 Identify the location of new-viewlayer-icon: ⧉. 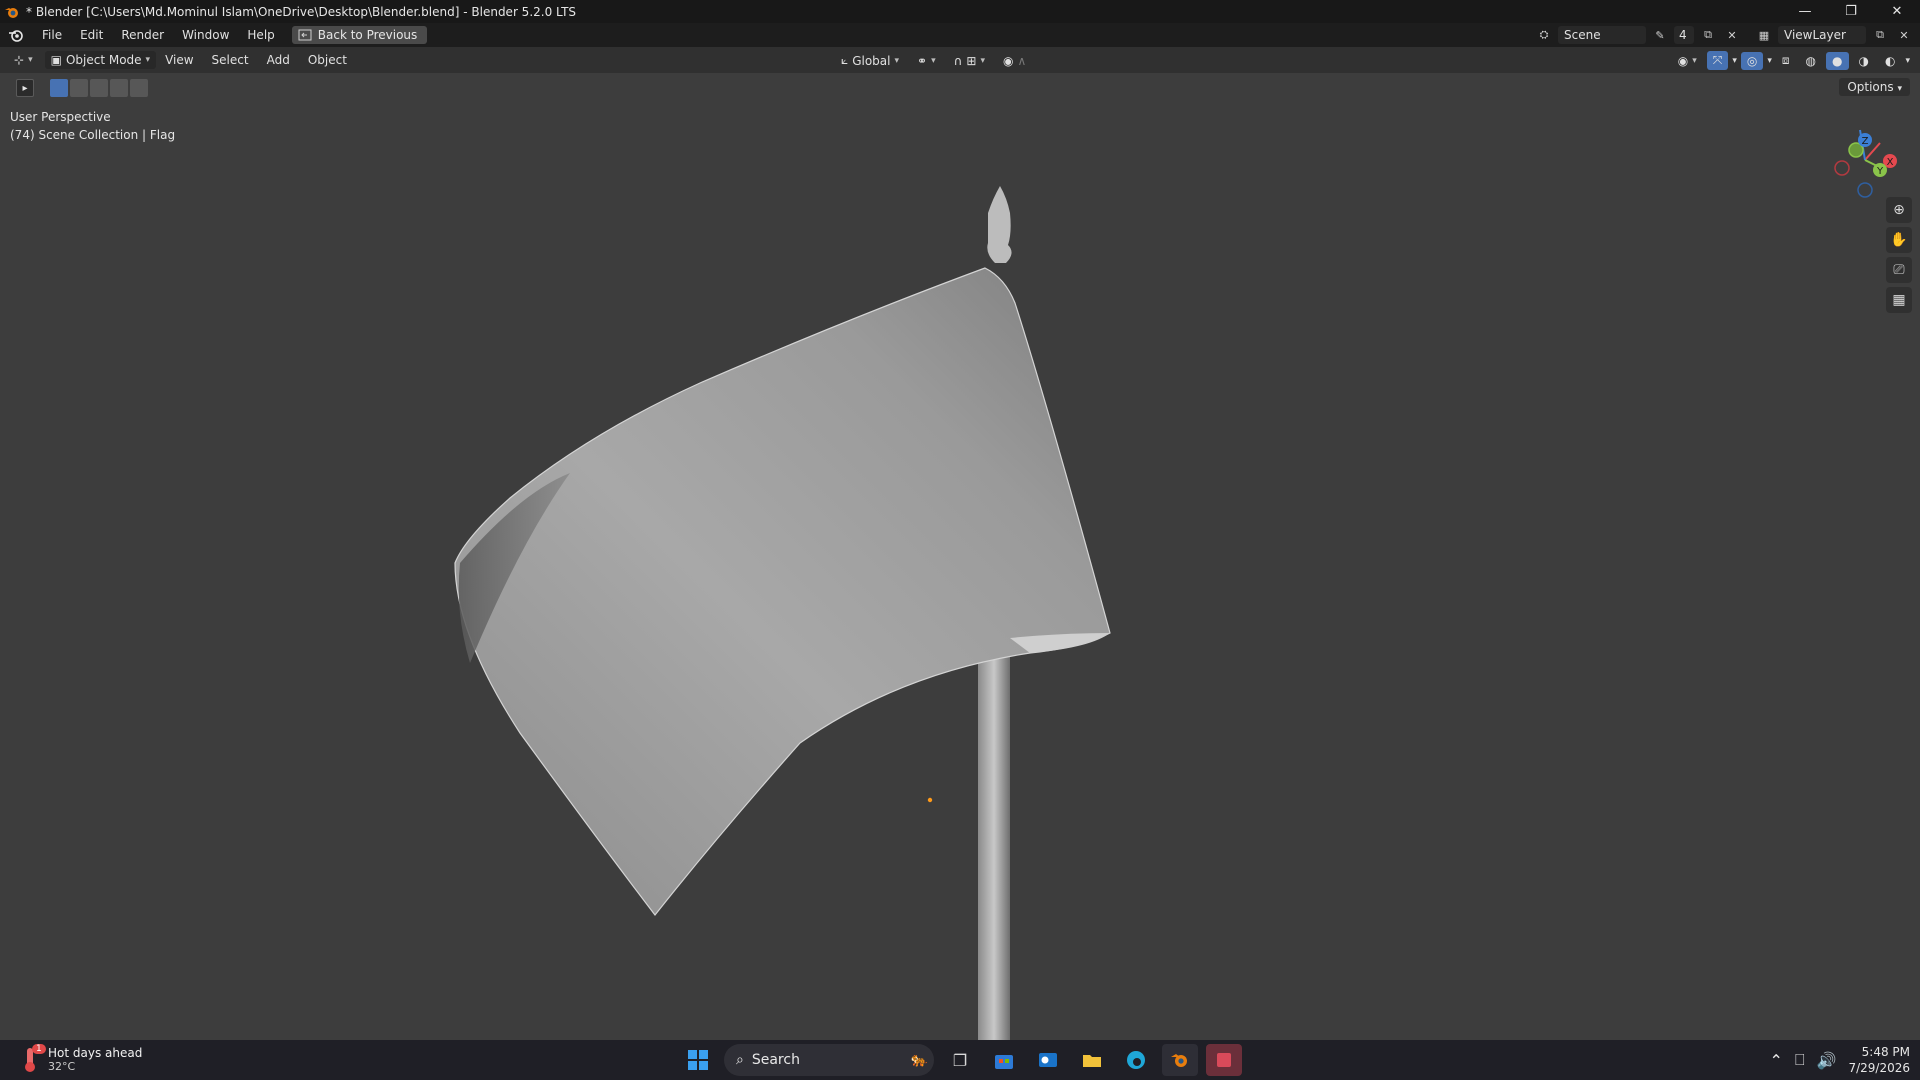
(1880, 35).